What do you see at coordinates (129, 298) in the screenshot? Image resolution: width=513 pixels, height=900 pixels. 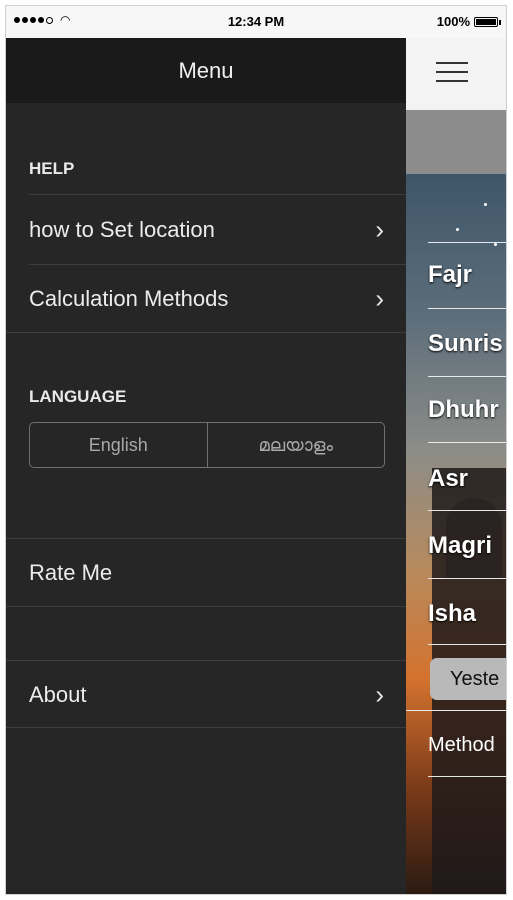 I see `menu-item-label: Calculation Methods` at bounding box center [129, 298].